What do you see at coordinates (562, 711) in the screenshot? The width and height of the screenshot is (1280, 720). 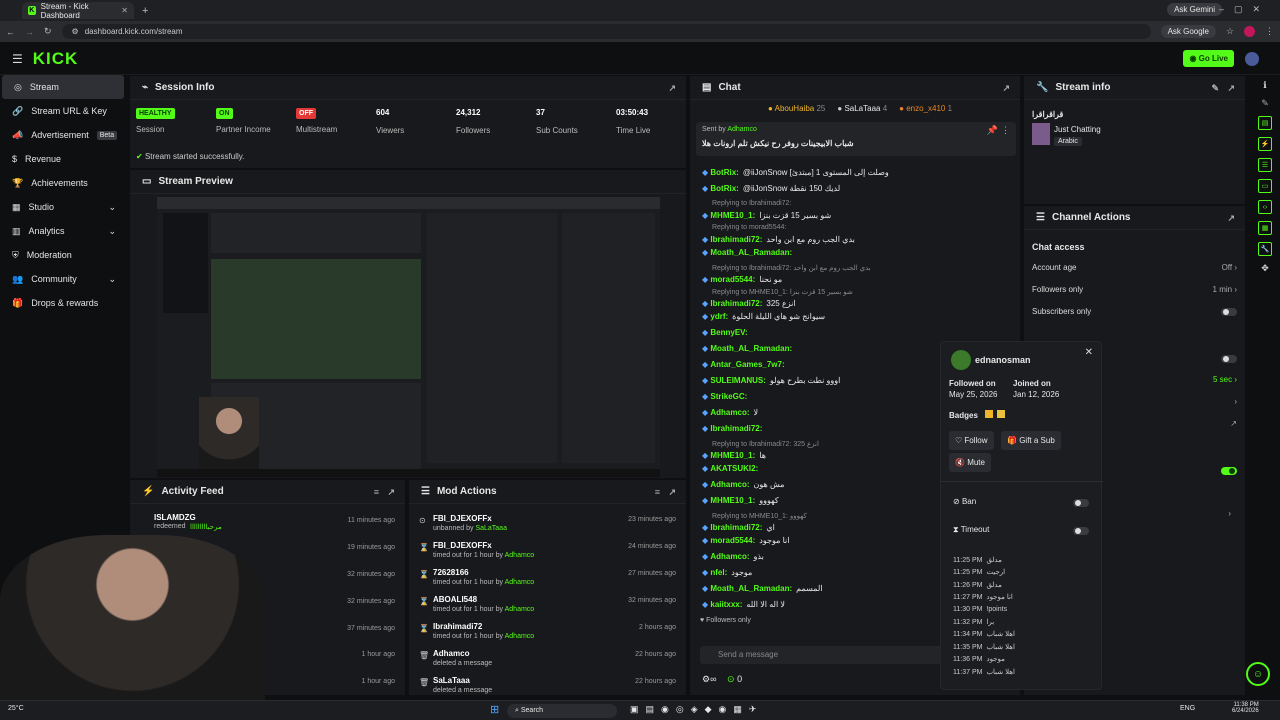 I see `taskbar-search: ⌕ Search` at bounding box center [562, 711].